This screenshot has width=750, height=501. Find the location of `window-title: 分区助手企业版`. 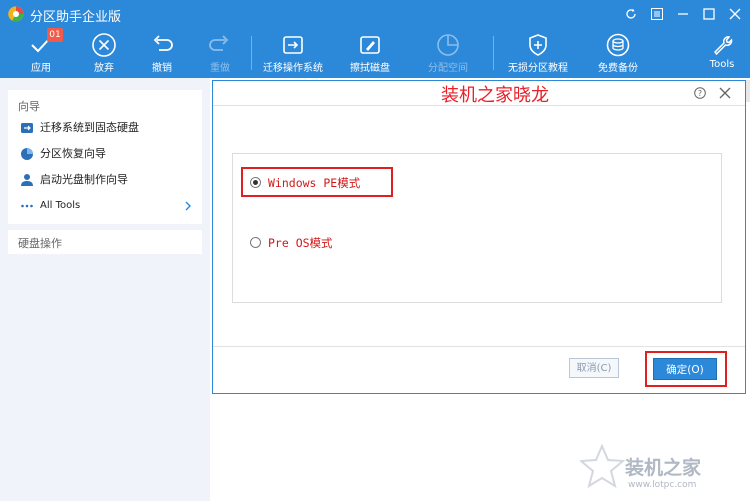

window-title: 分区助手企业版 is located at coordinates (76, 17).